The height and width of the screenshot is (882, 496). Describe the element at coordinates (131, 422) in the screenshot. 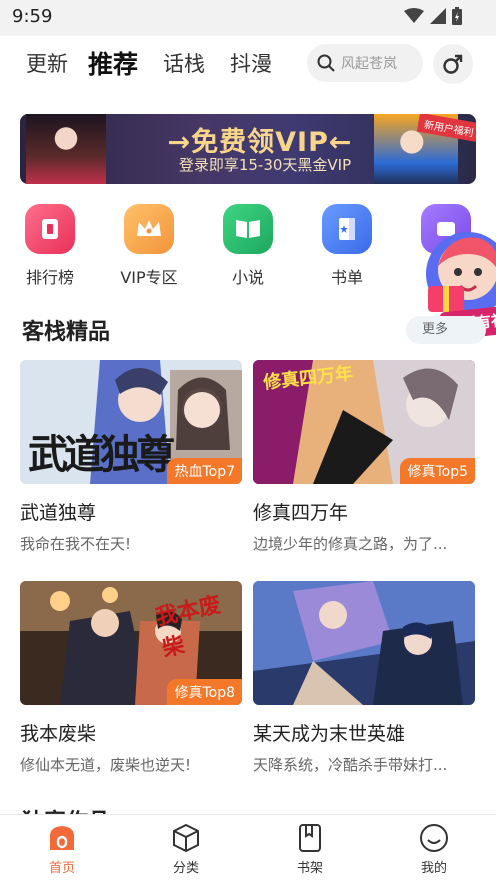

I see `comic-cover: 武道独尊 热血Top7` at that location.